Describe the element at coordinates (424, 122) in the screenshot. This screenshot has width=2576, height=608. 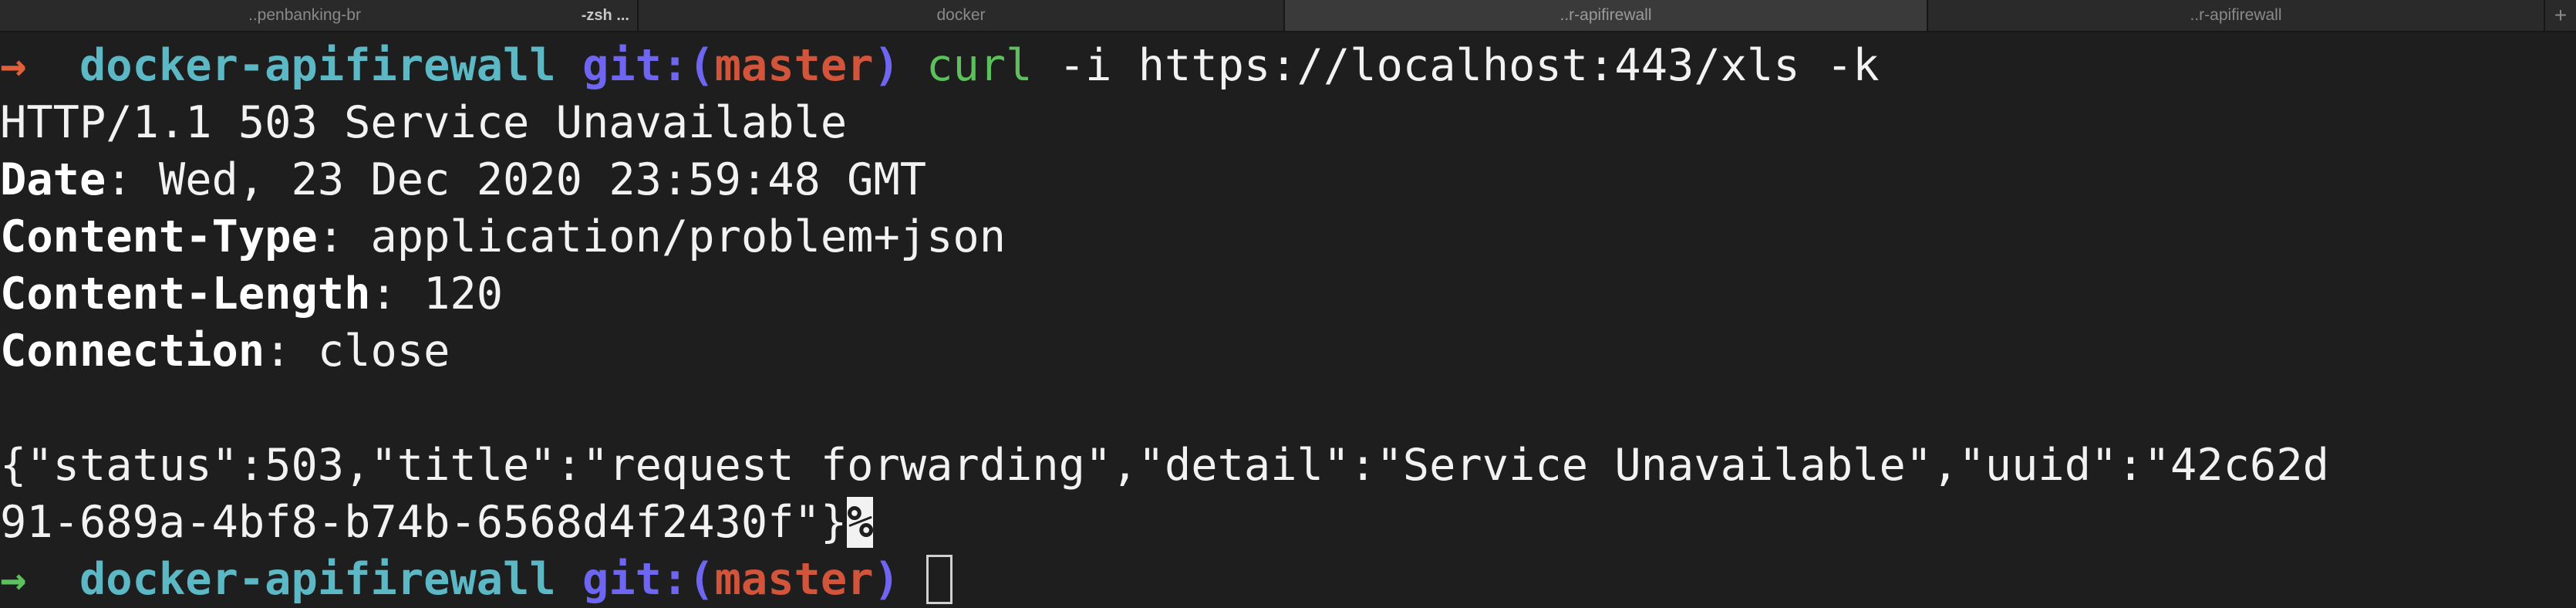
I see `status-line: HTTP/1.1 503 Service Unavailable` at that location.